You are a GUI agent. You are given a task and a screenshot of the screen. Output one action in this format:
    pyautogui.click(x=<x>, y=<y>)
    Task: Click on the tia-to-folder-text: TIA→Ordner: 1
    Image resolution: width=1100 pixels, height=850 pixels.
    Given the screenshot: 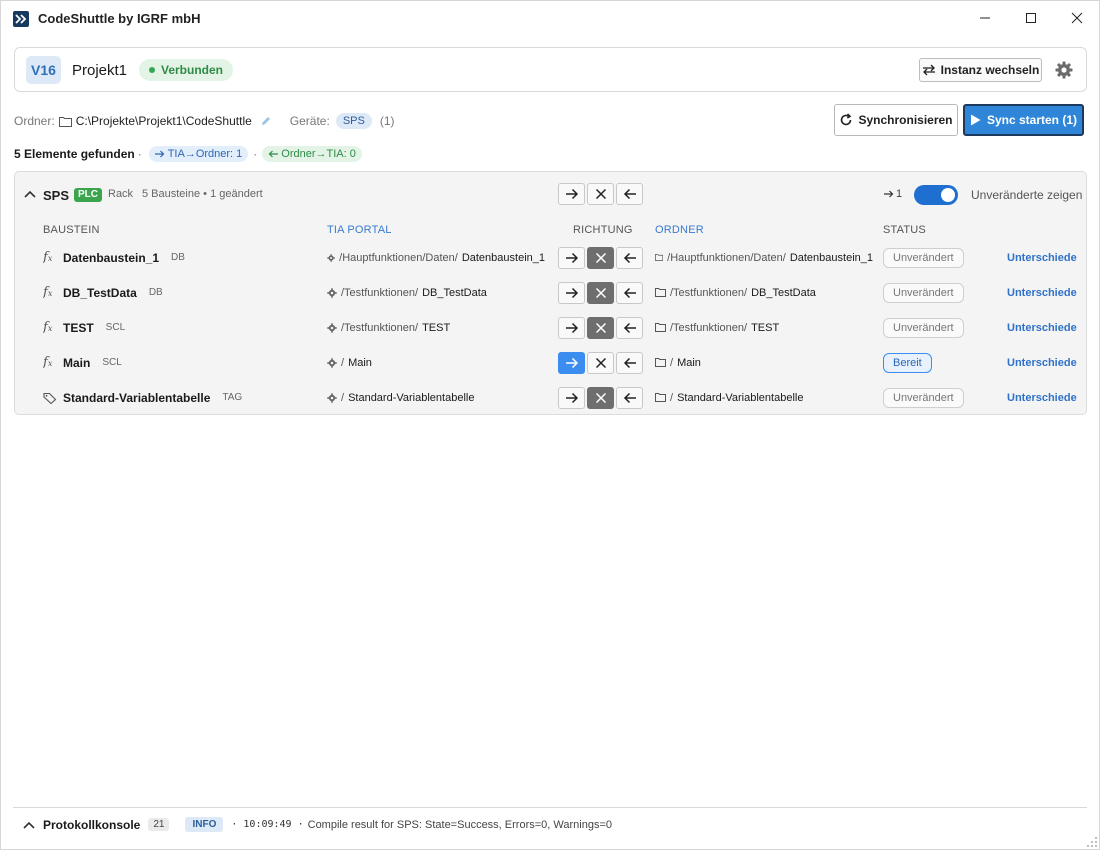 What is the action you would take?
    pyautogui.click(x=205, y=154)
    